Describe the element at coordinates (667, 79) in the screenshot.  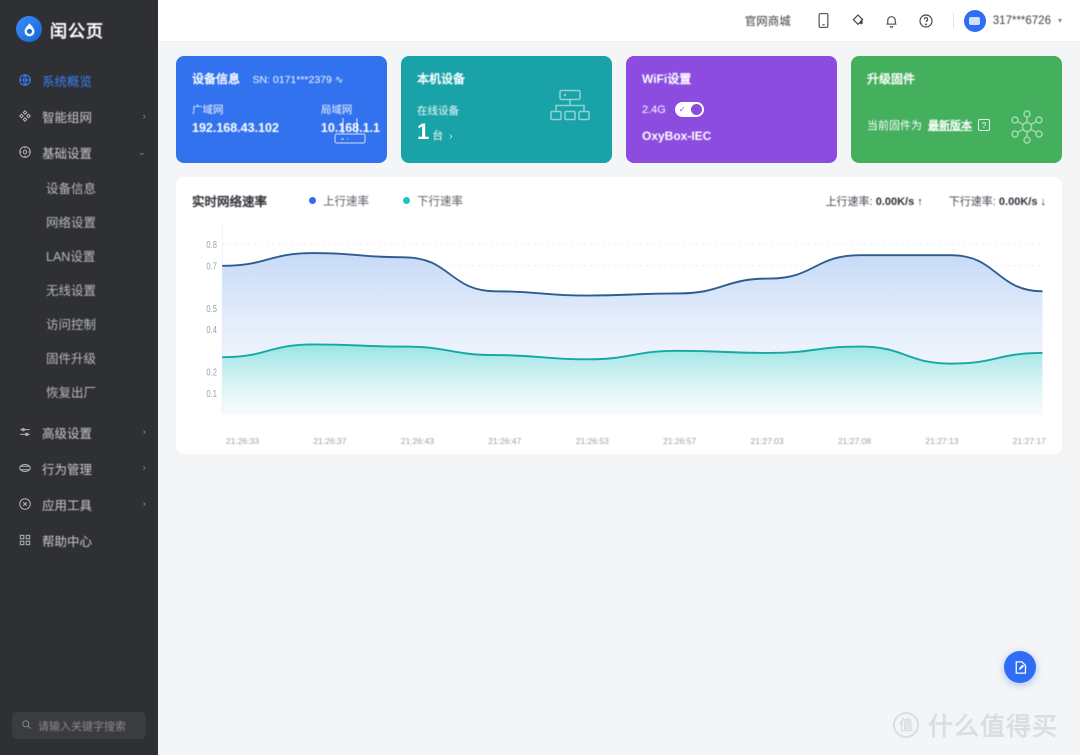
I see `card-title: WiFi设置` at that location.